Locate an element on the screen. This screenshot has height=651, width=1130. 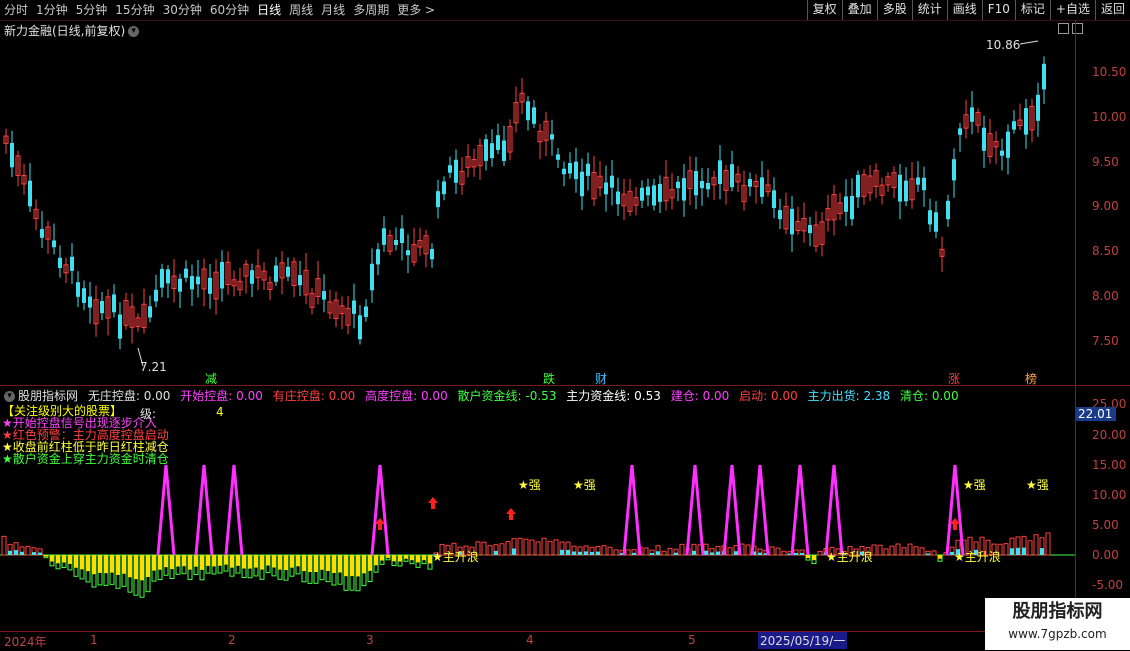
event-tag-reduce: 减 is located at coordinates (211, 378).